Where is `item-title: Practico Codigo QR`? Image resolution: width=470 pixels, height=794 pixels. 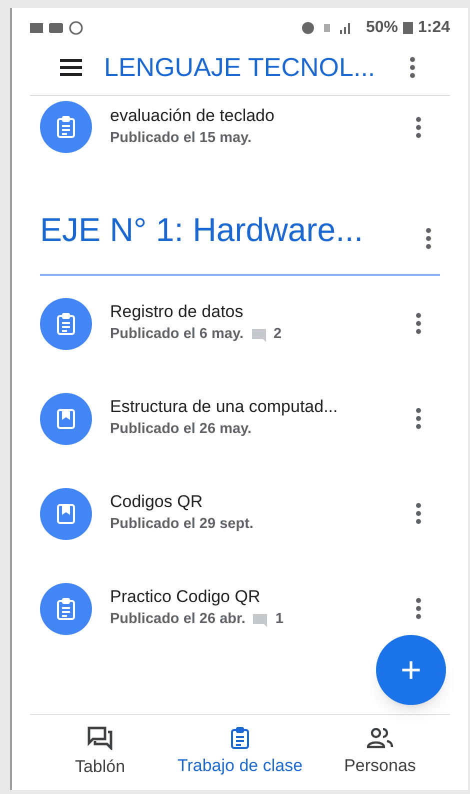
item-title: Practico Codigo QR is located at coordinates (258, 597).